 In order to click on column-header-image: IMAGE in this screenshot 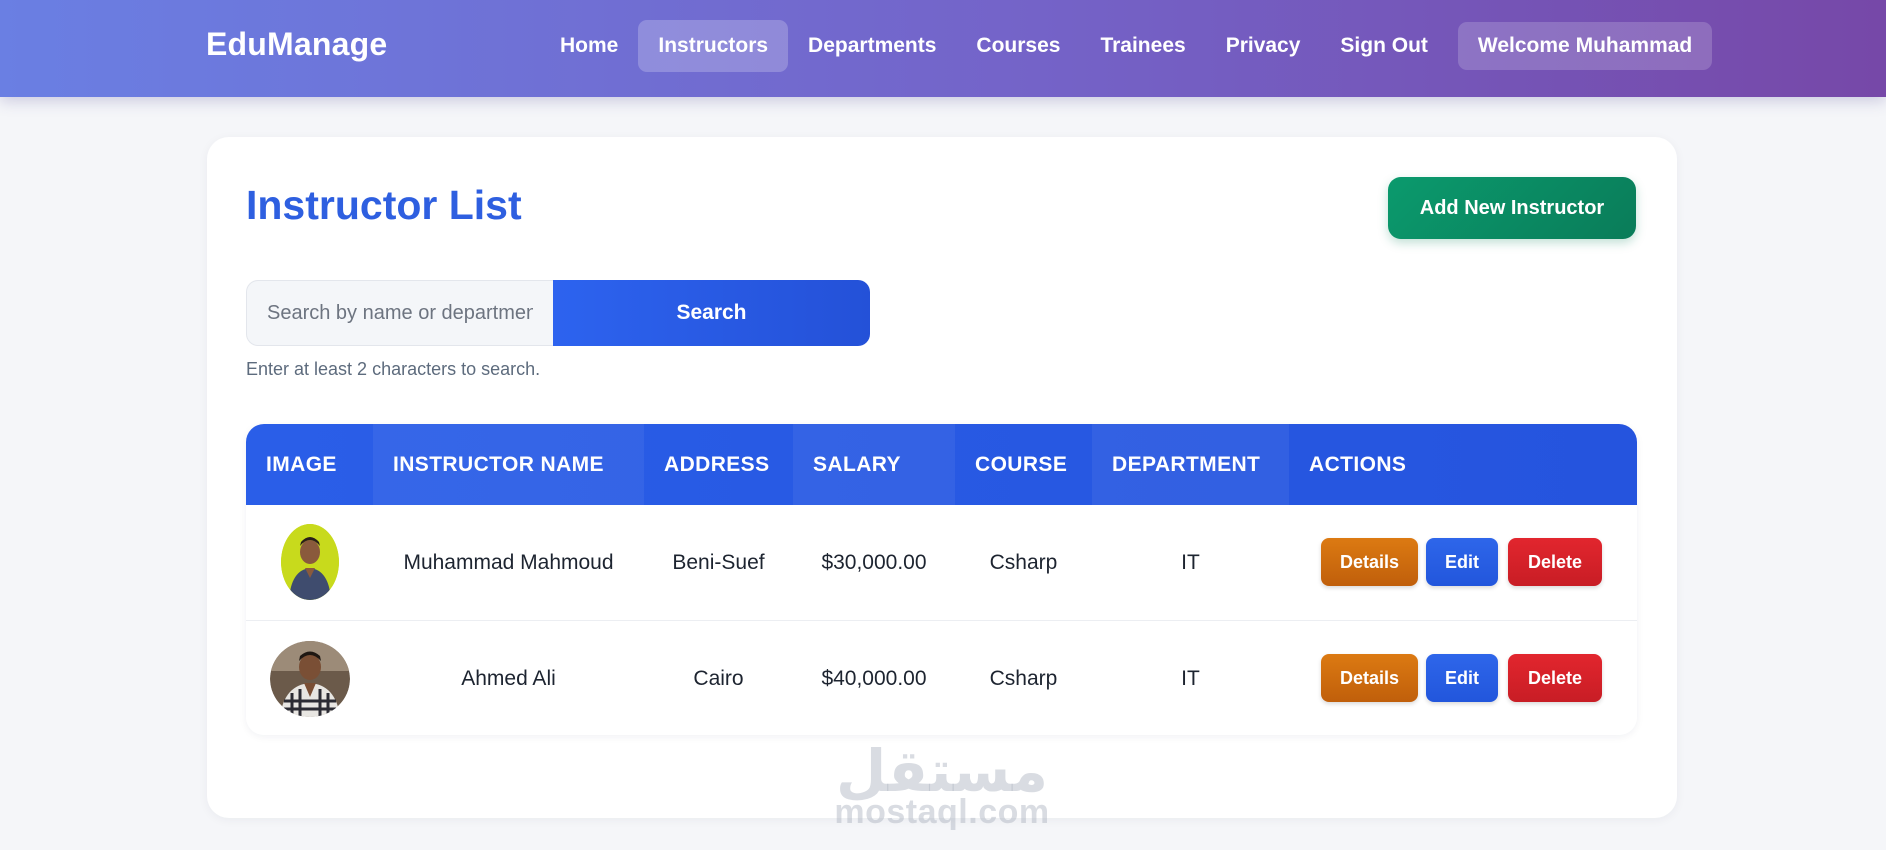, I will do `click(301, 464)`.